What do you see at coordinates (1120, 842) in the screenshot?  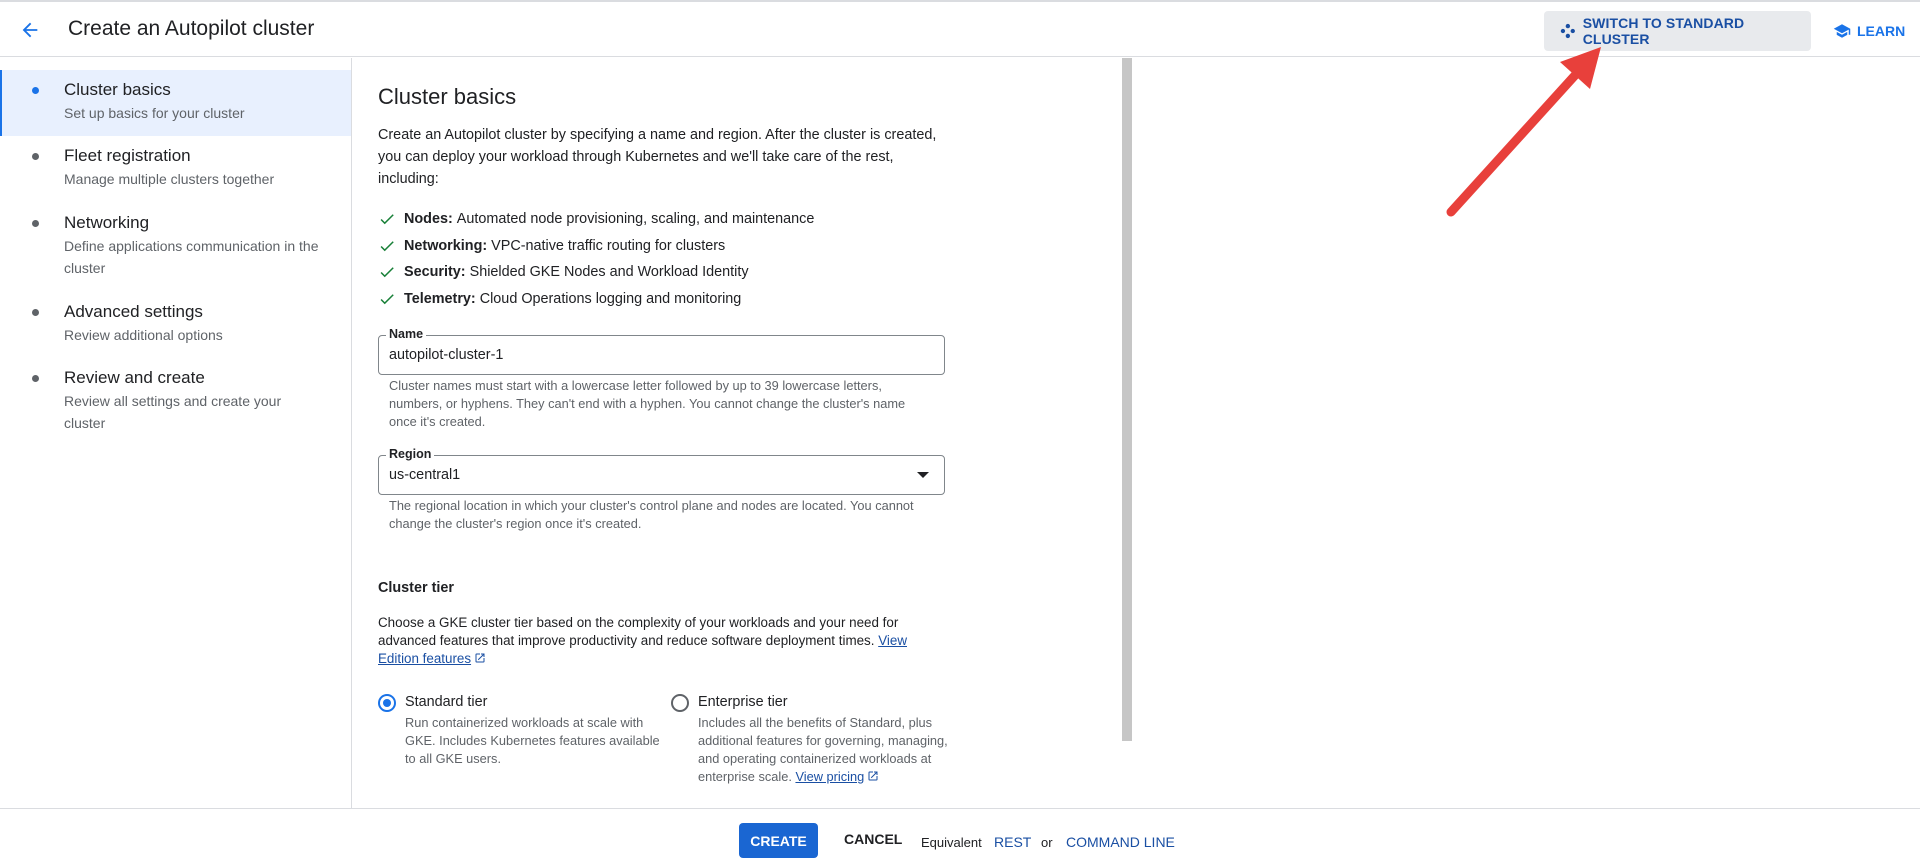 I see `command-line-link: COMMAND LINE` at bounding box center [1120, 842].